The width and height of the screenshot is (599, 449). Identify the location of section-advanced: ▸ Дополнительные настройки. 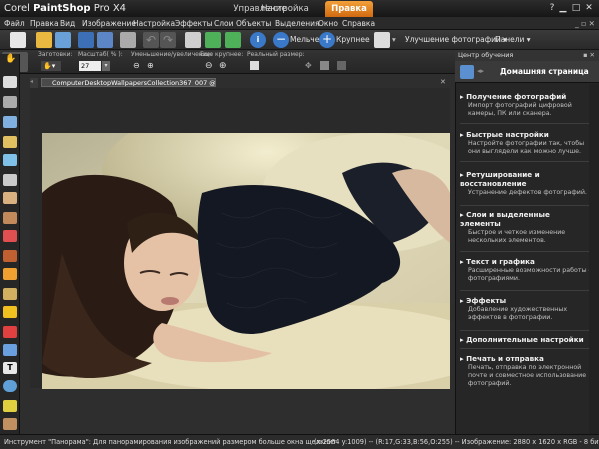
(526, 339).